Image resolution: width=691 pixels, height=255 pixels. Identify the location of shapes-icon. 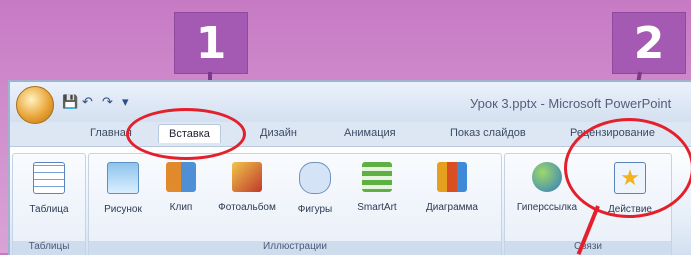
(315, 178).